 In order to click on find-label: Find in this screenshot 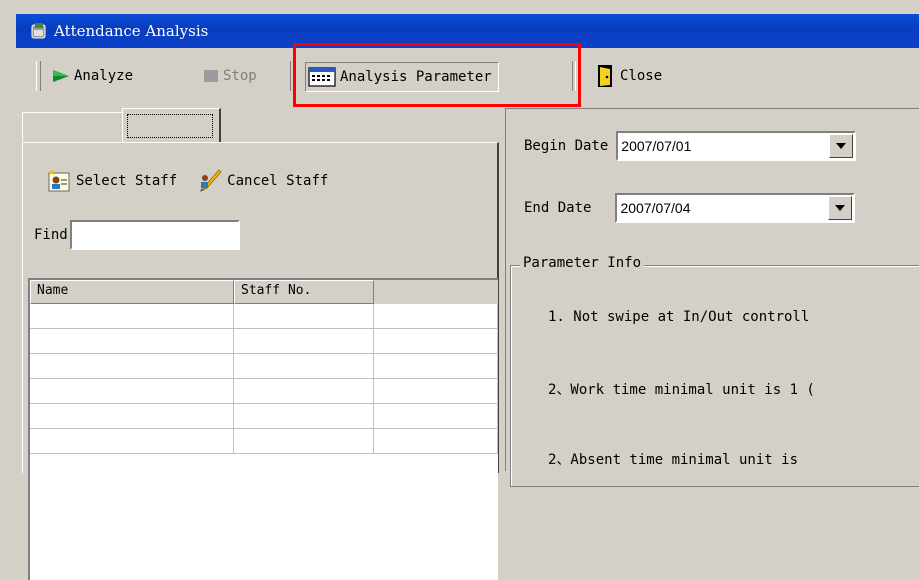, I will do `click(51, 235)`.